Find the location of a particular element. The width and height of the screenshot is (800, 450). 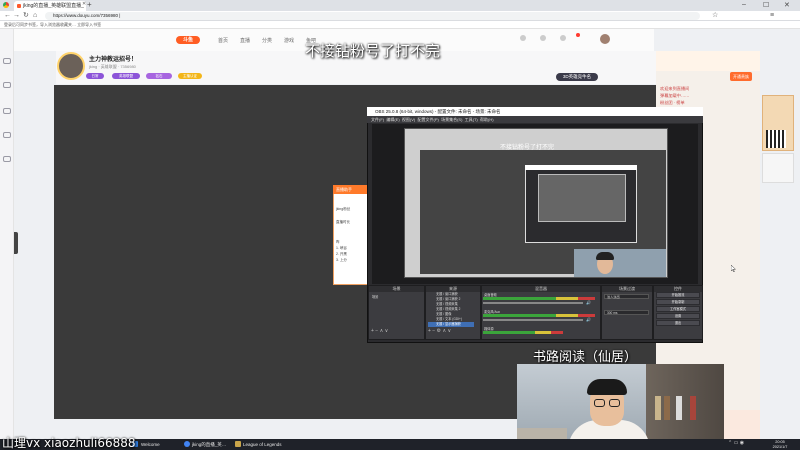

bookmark-star-icon: ☆ is located at coordinates (715, 16).